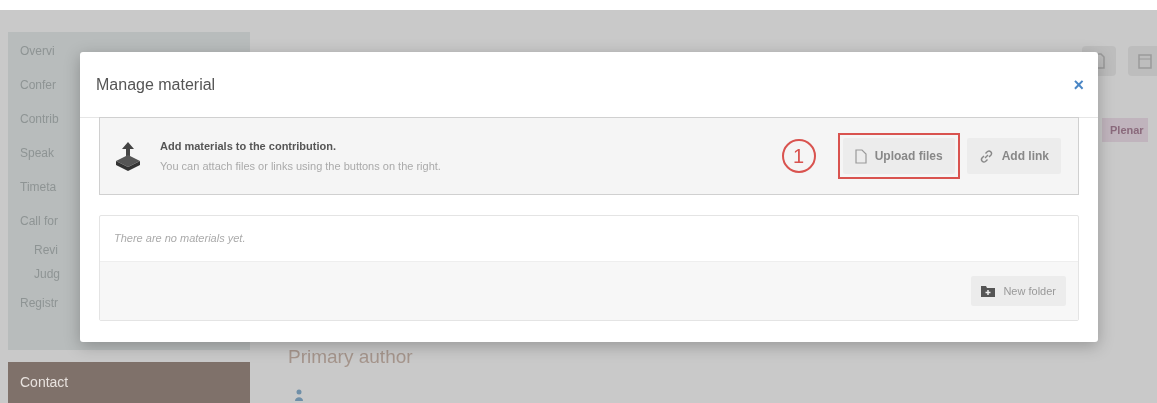 This screenshot has height=403, width=1157. What do you see at coordinates (350, 357) in the screenshot?
I see `section-heading: Primary author` at bounding box center [350, 357].